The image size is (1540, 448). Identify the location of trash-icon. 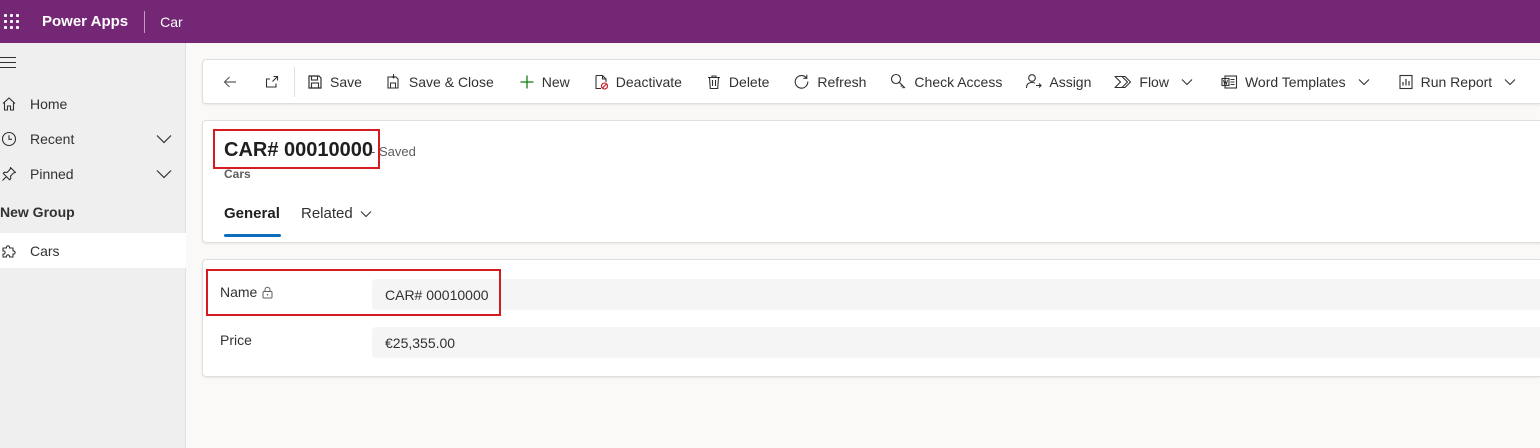
(713, 81).